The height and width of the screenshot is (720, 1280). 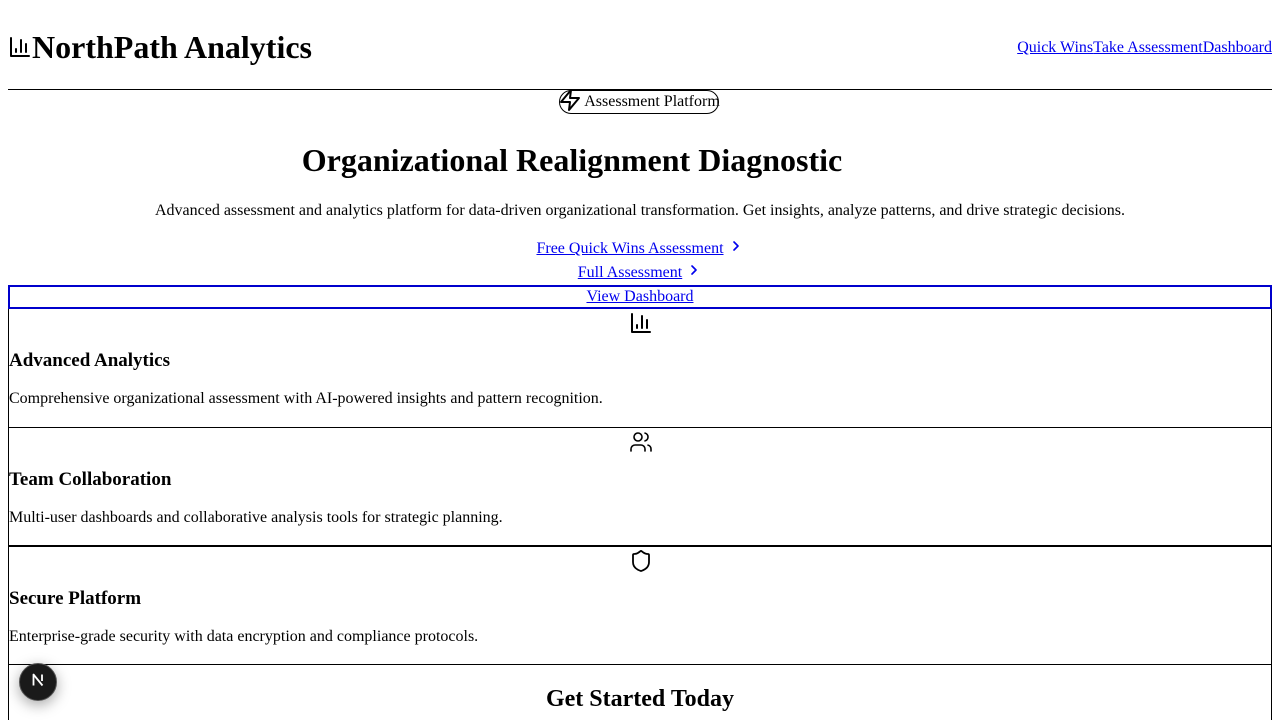 I want to click on brand: NorthPath Analytics, so click(x=160, y=47).